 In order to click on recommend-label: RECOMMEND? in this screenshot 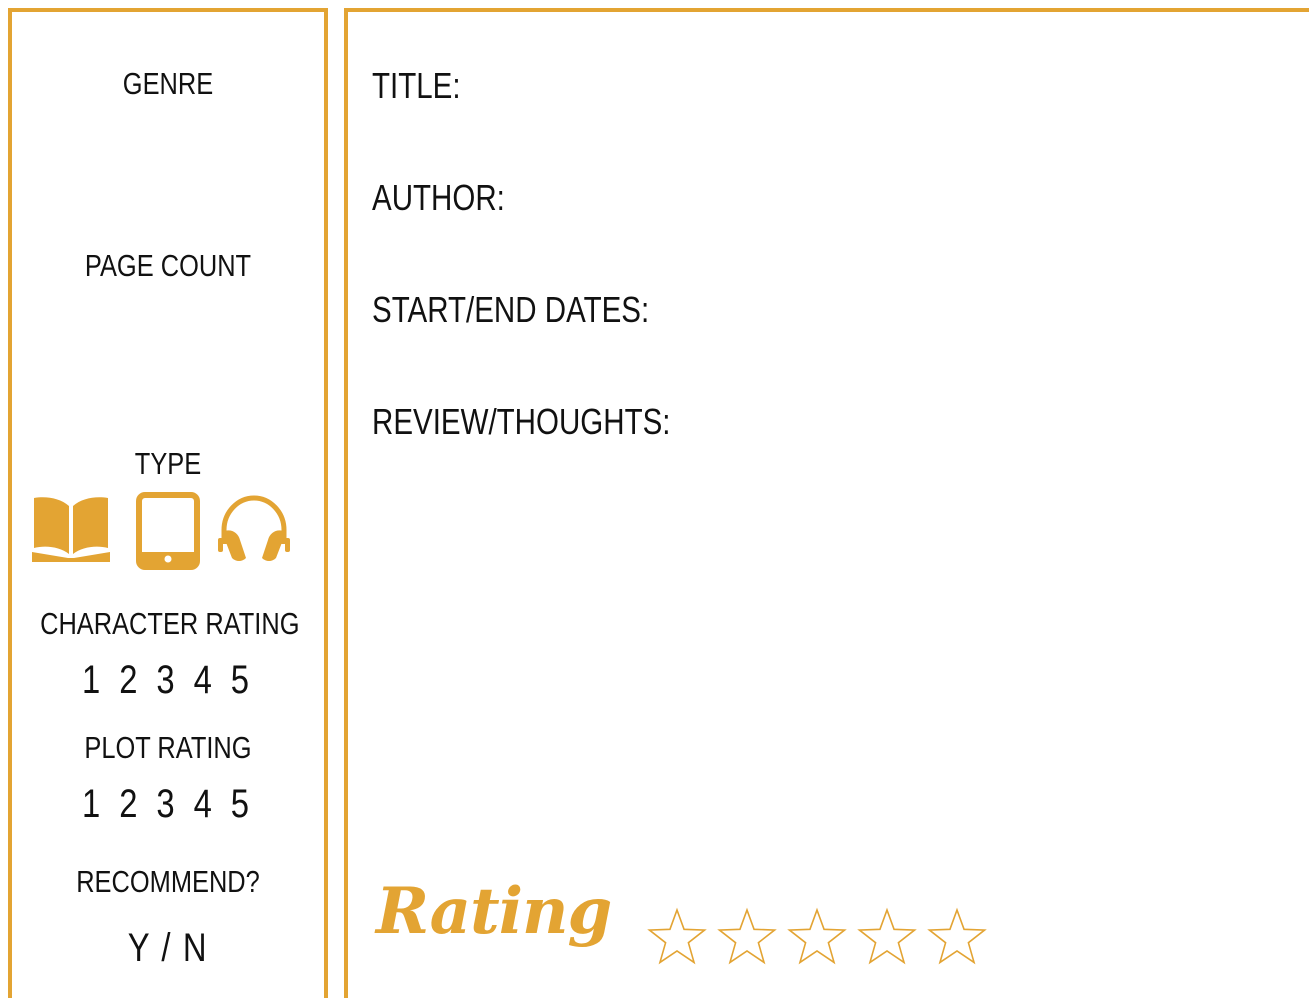, I will do `click(168, 881)`.